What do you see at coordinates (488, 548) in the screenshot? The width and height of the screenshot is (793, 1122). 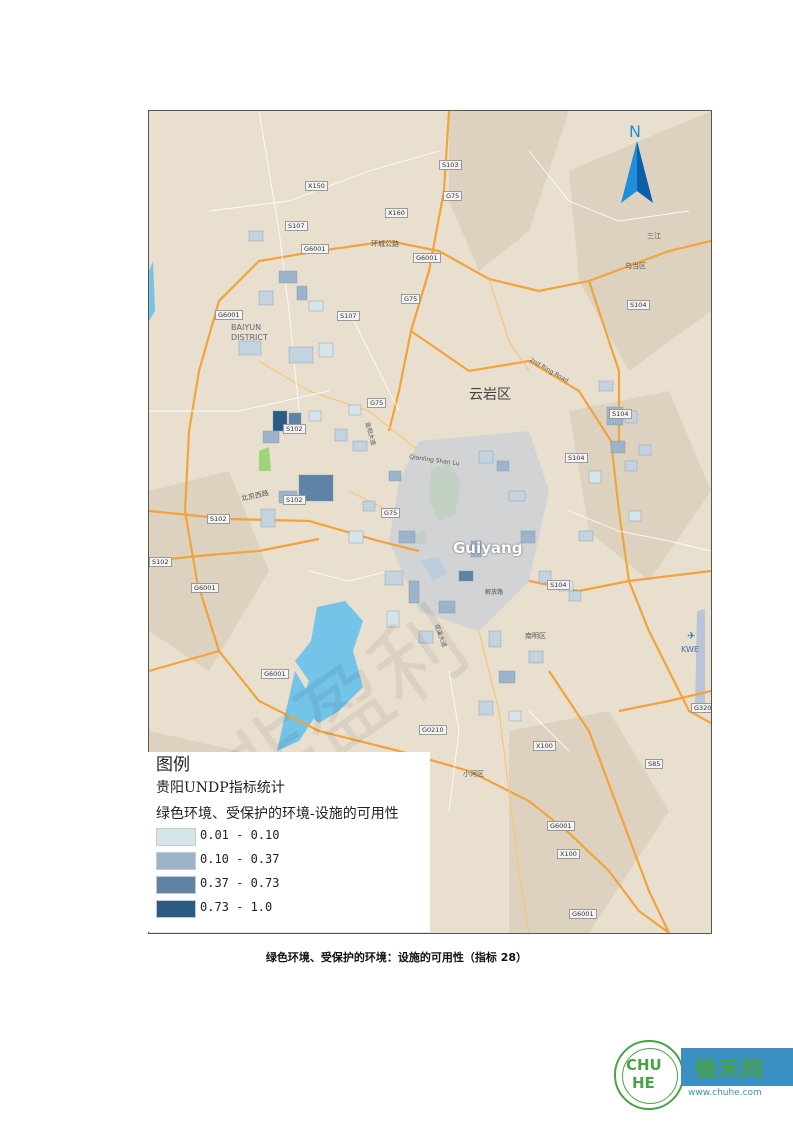 I see `place-guiyang: Guiyang` at bounding box center [488, 548].